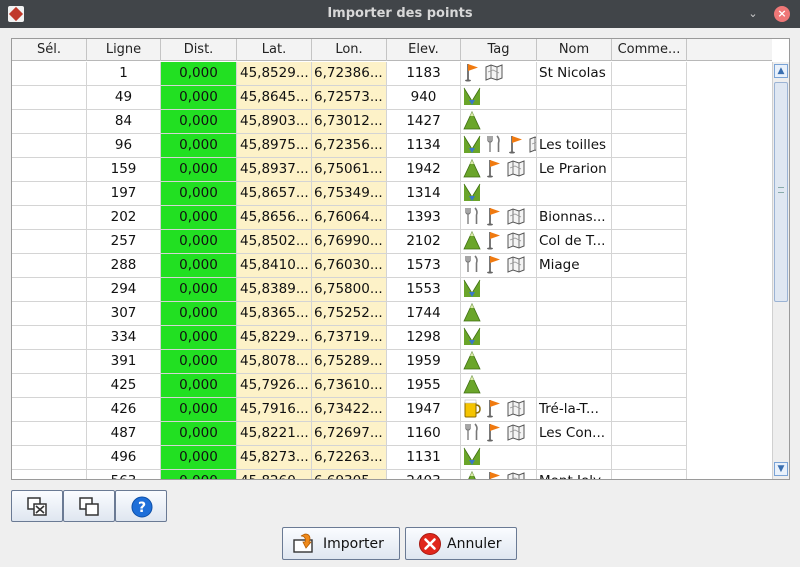 Image resolution: width=800 pixels, height=567 pixels. Describe the element at coordinates (474, 144) in the screenshot. I see `valley-icon` at that location.